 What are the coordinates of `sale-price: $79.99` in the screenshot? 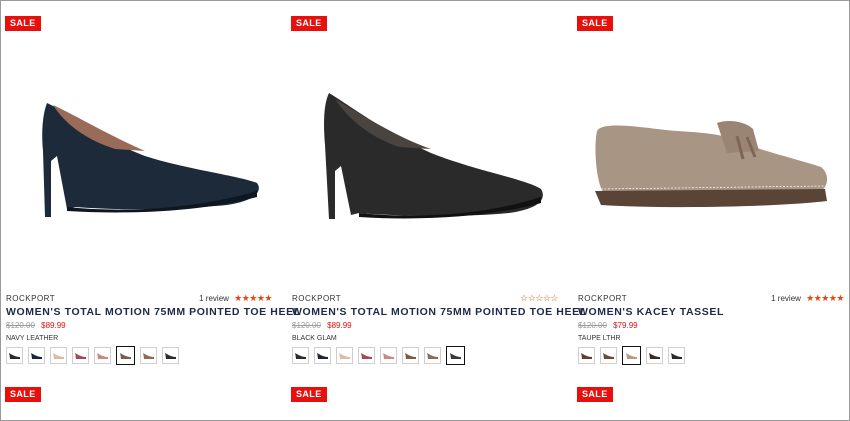 It's located at (625, 325).